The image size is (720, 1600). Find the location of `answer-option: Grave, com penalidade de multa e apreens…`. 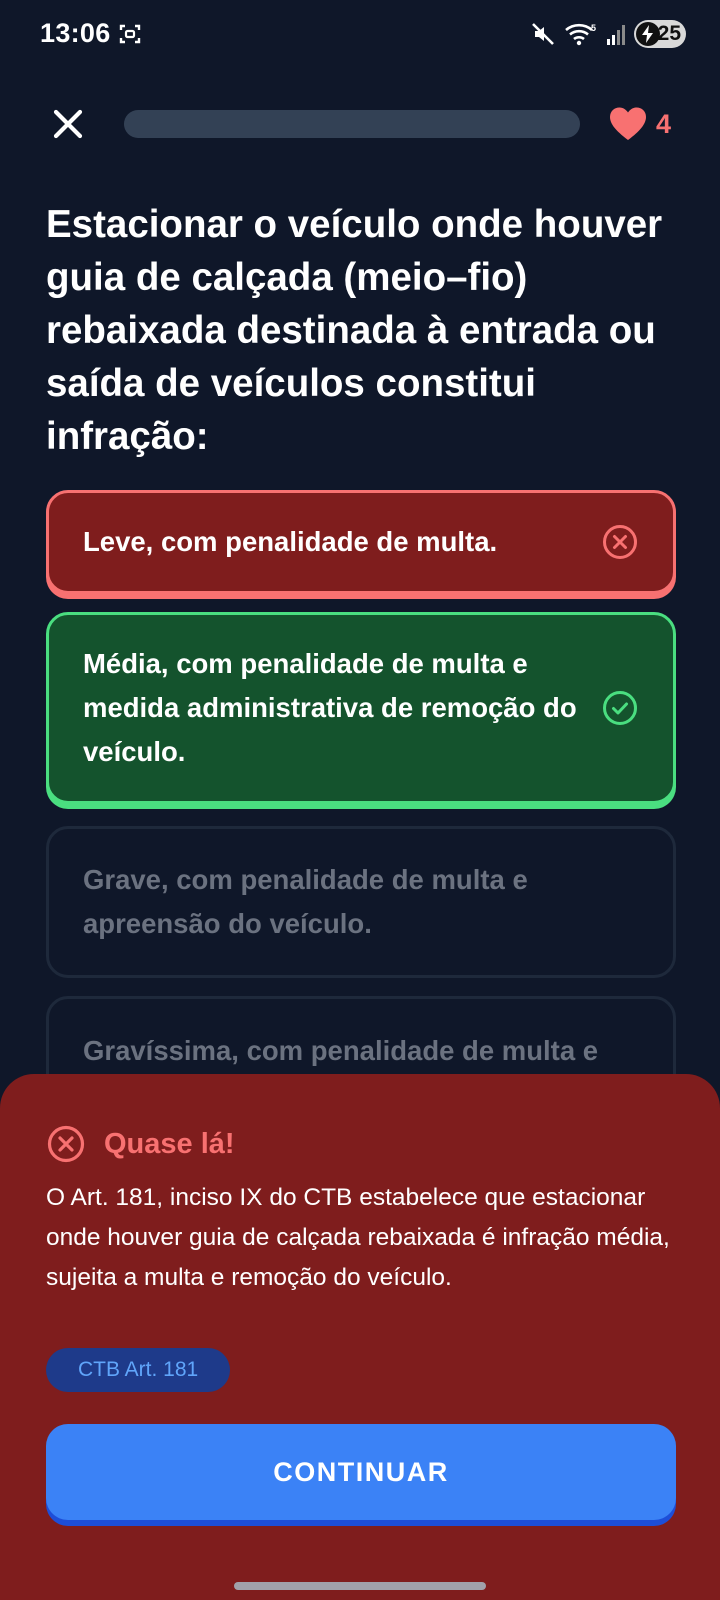

answer-option: Grave, com penalidade de multa e apreens… is located at coordinates (361, 902).